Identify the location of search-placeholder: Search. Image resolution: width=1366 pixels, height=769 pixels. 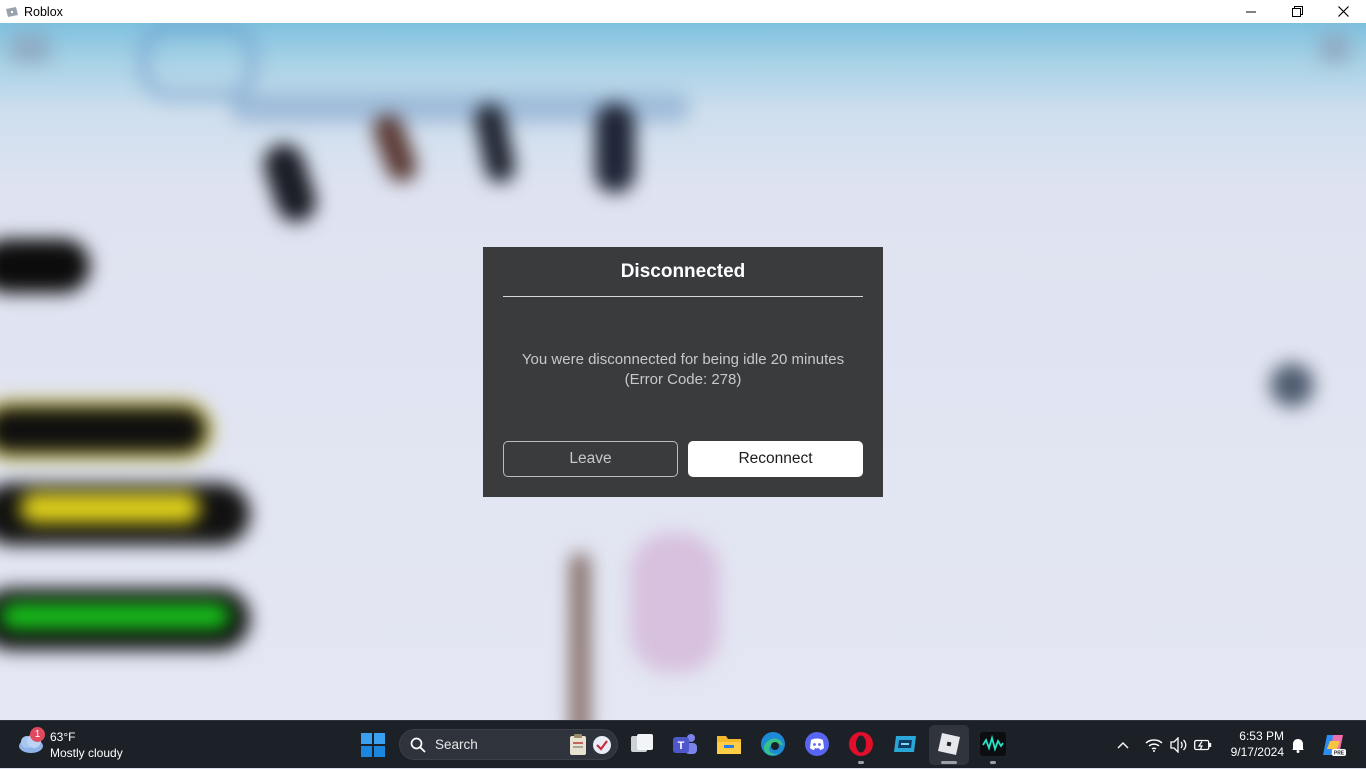
(456, 744).